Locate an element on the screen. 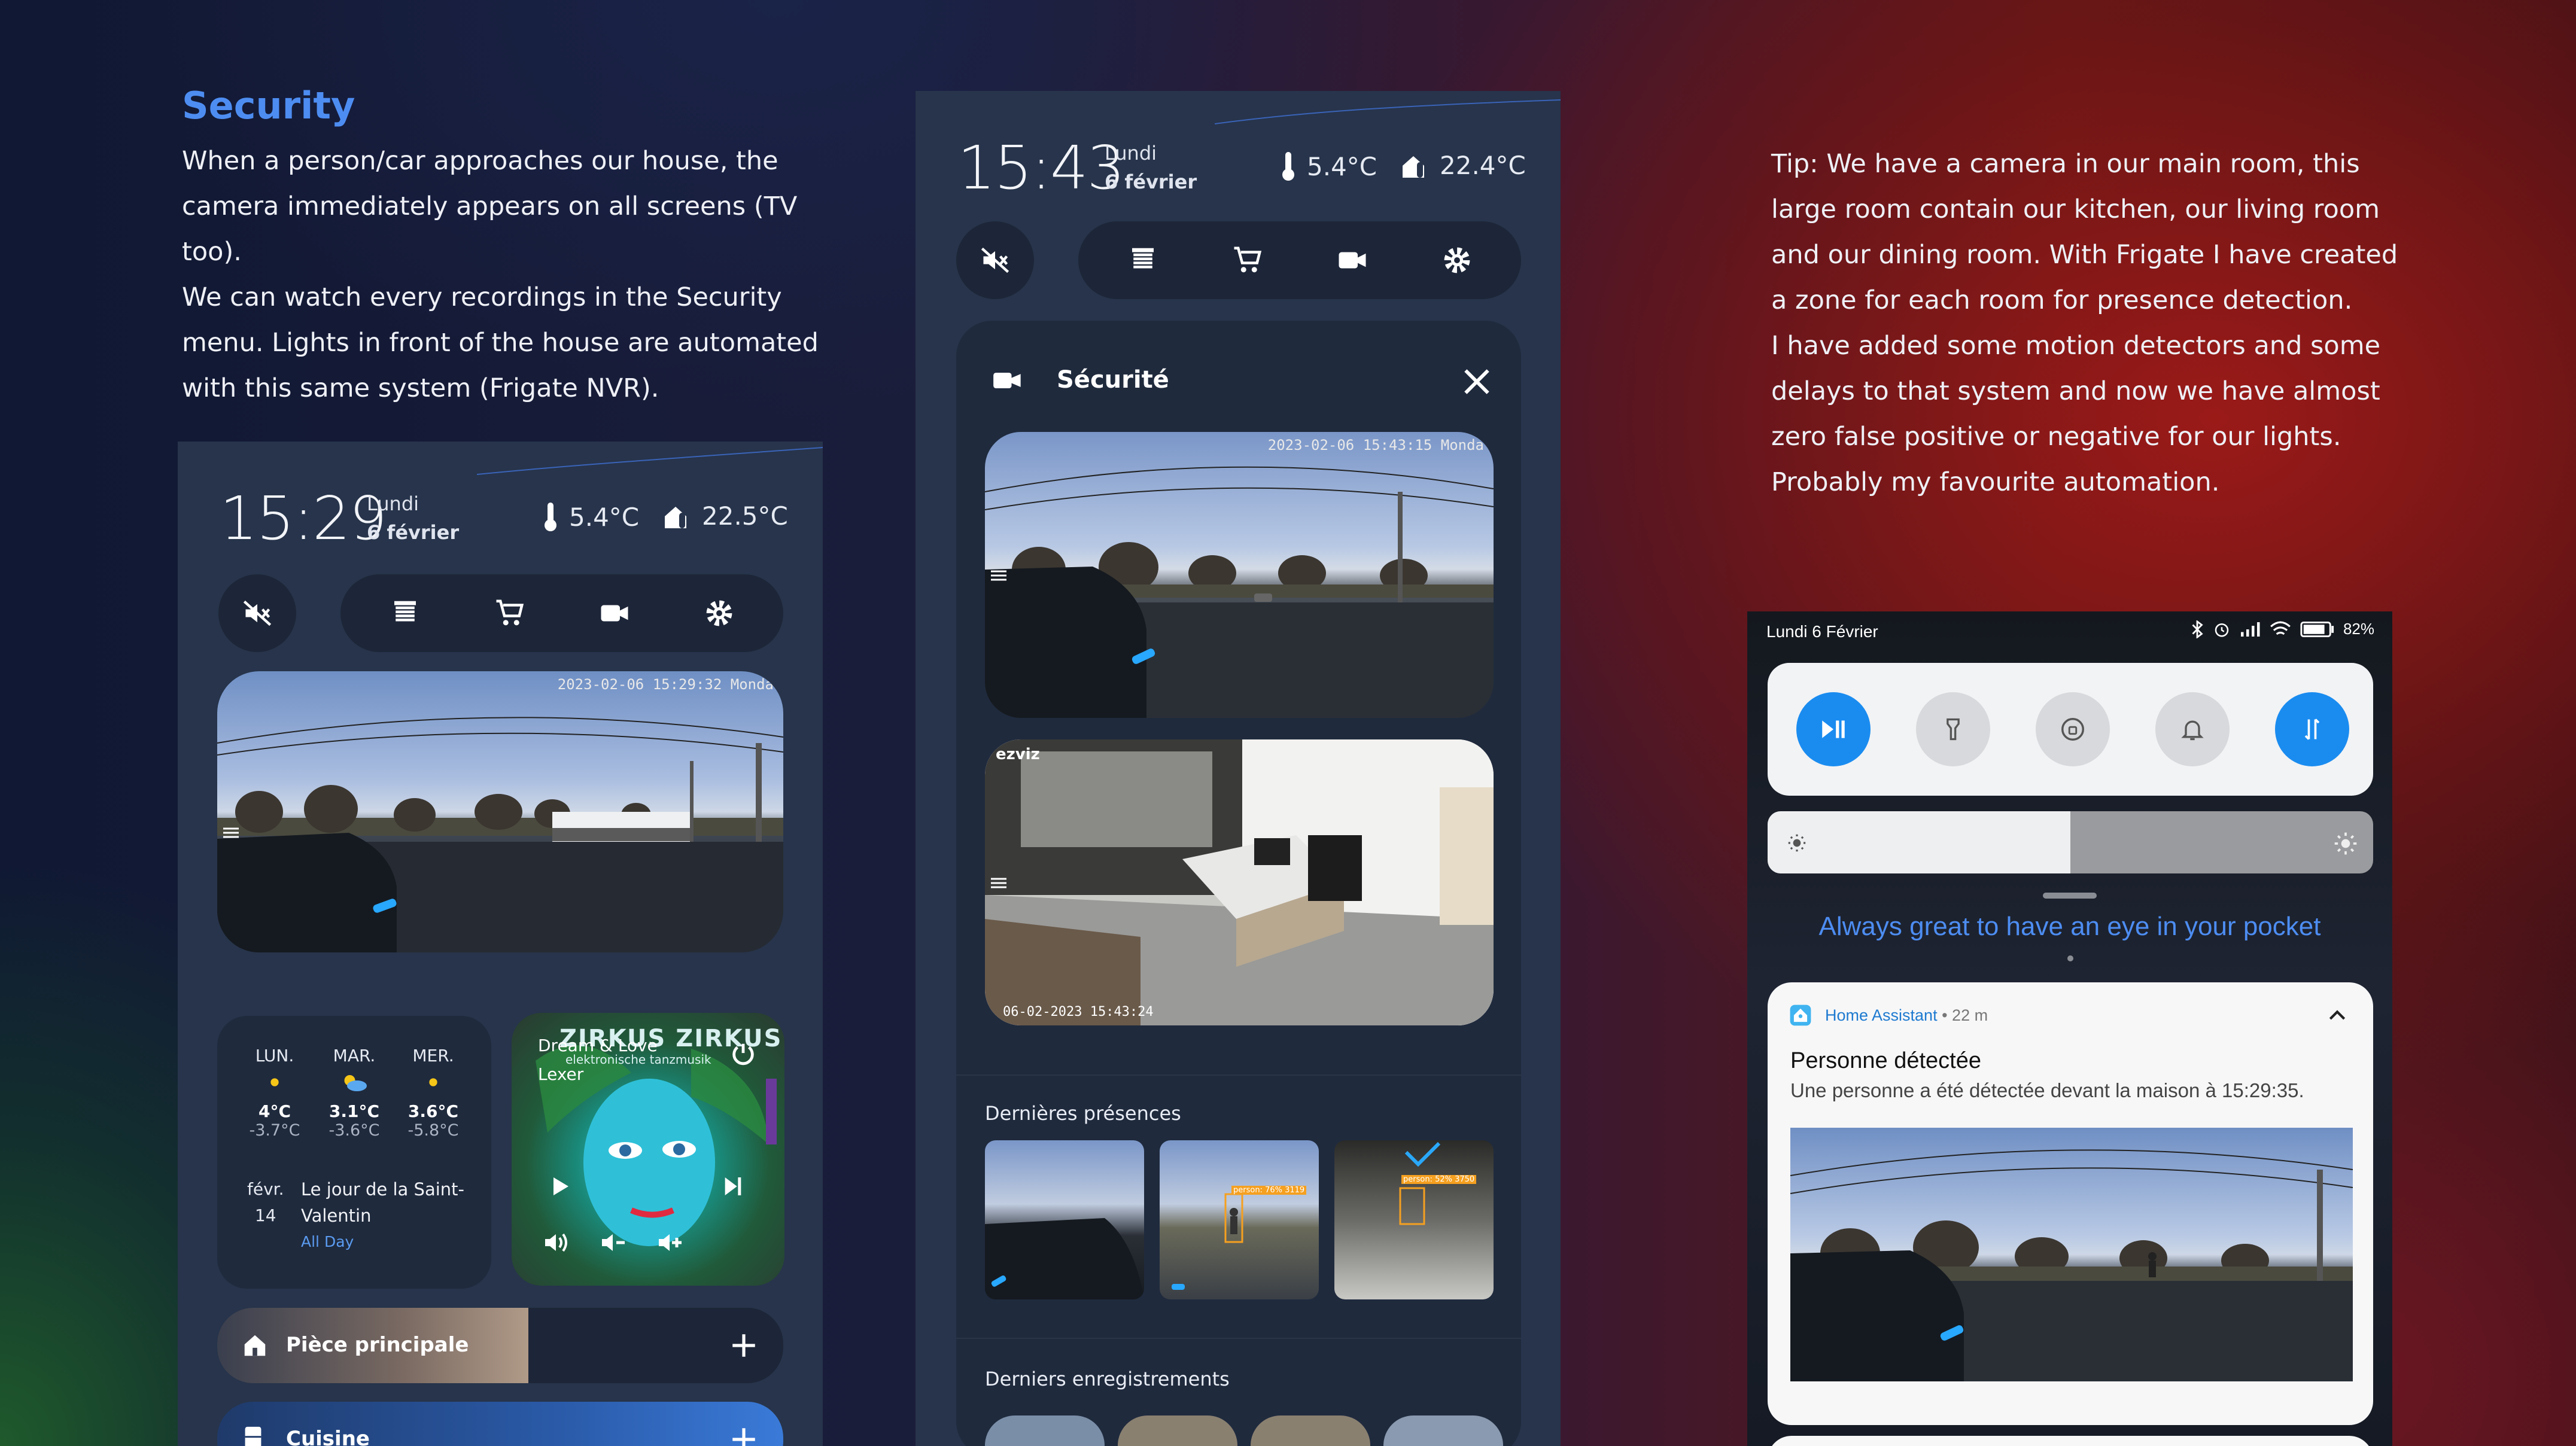  detection-label: person: 52% 3750 is located at coordinates (1439, 1179).